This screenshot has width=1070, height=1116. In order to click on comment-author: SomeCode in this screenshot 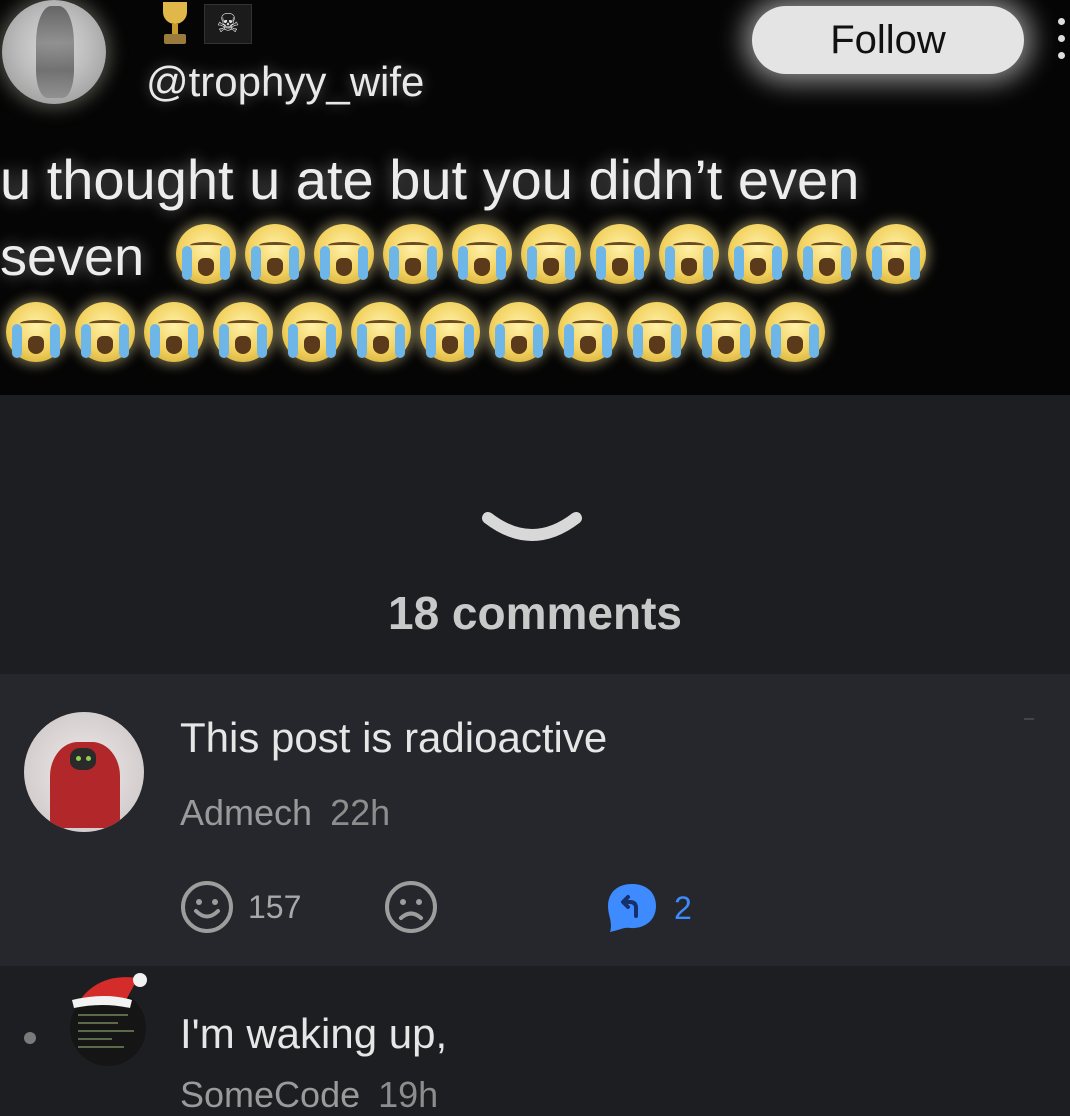, I will do `click(270, 1094)`.